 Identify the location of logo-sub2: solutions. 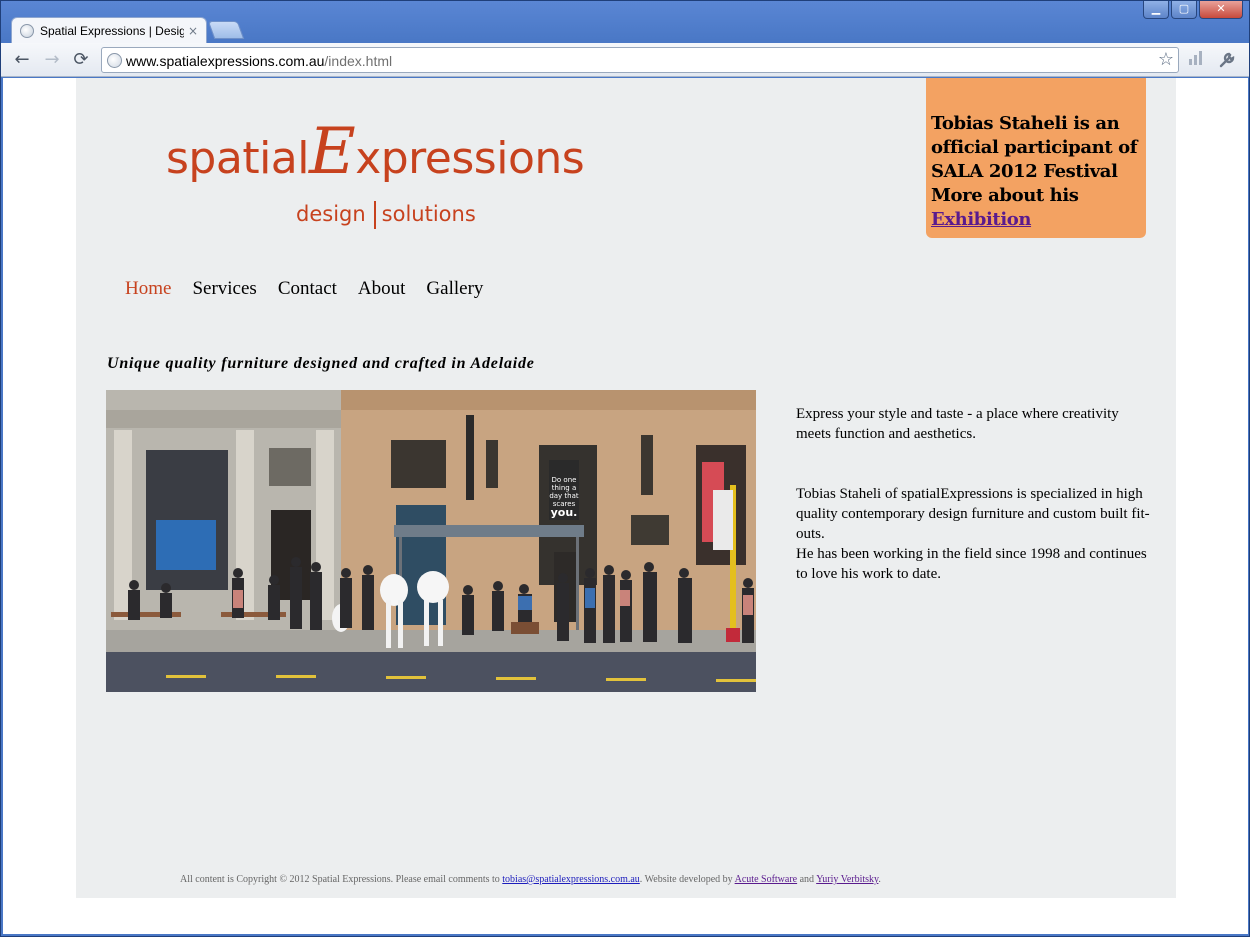
(428, 214).